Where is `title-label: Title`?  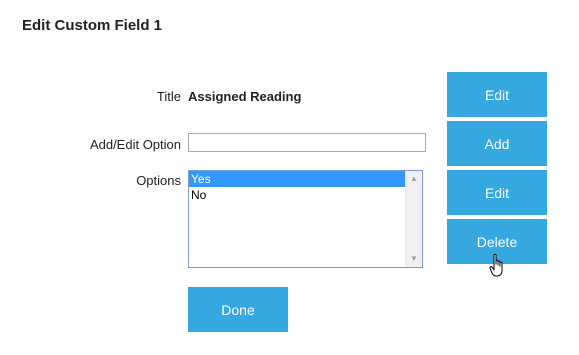 title-label: Title is located at coordinates (168, 96).